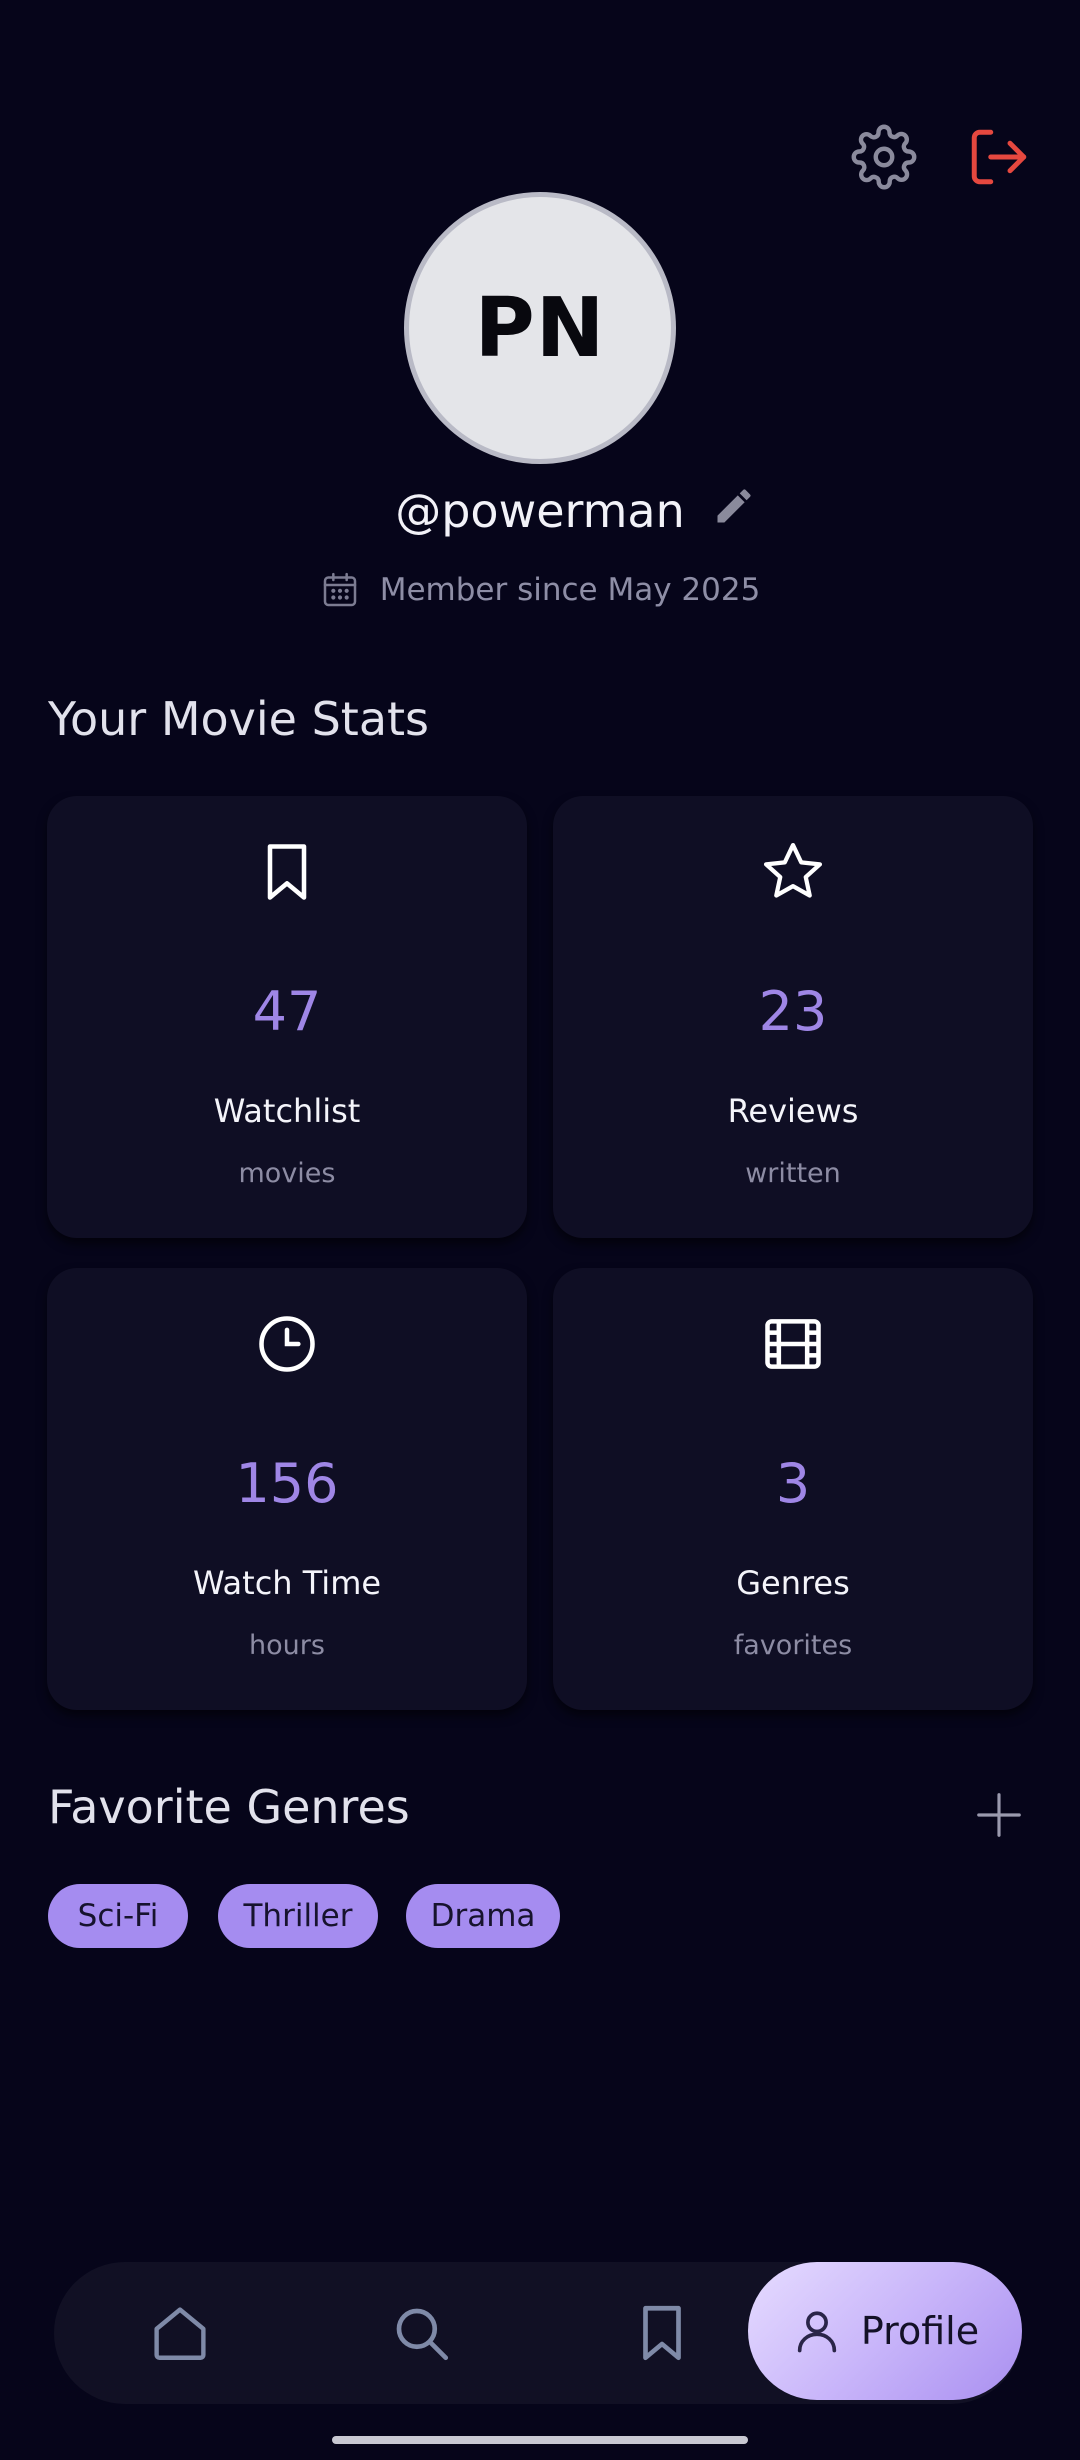 This screenshot has width=1080, height=2460. I want to click on member-since-text: Member since May 2025, so click(570, 590).